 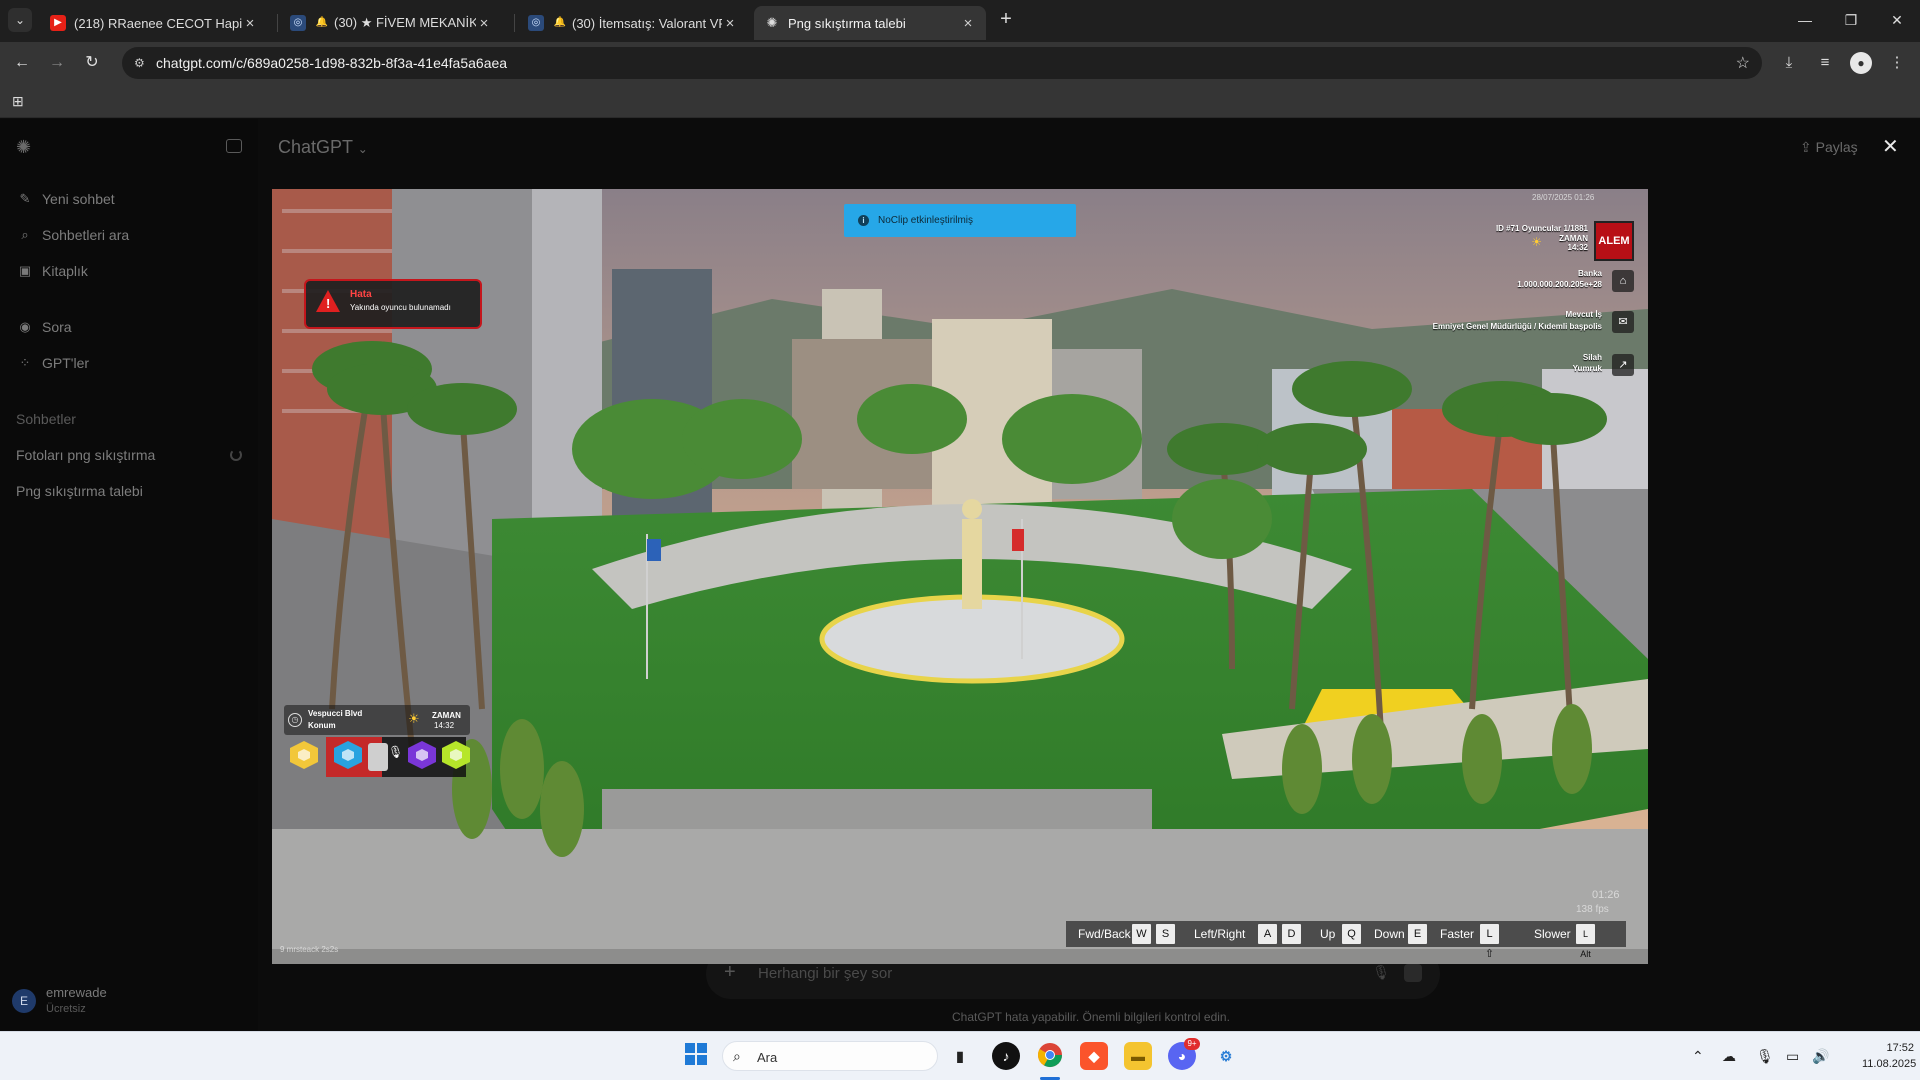 I want to click on user-name: emrewade, so click(x=76, y=992).